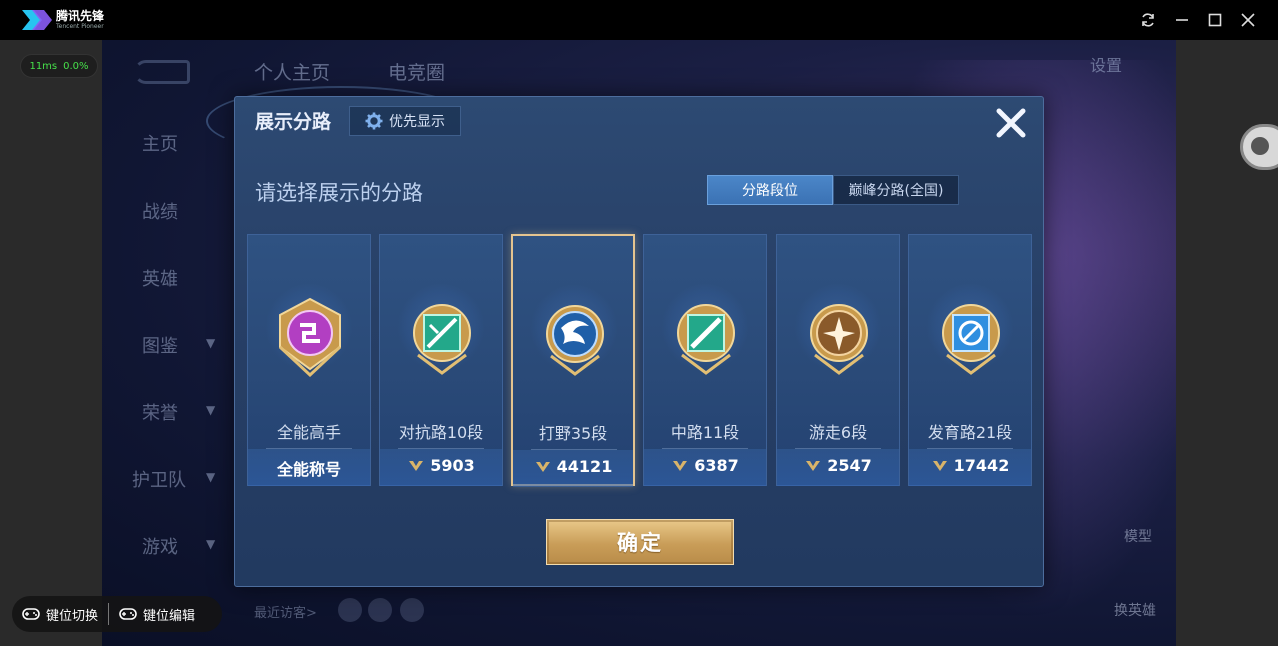 Image resolution: width=1278 pixels, height=646 pixels. What do you see at coordinates (1135, 610) in the screenshot?
I see `change-hero-button: 换英雄` at bounding box center [1135, 610].